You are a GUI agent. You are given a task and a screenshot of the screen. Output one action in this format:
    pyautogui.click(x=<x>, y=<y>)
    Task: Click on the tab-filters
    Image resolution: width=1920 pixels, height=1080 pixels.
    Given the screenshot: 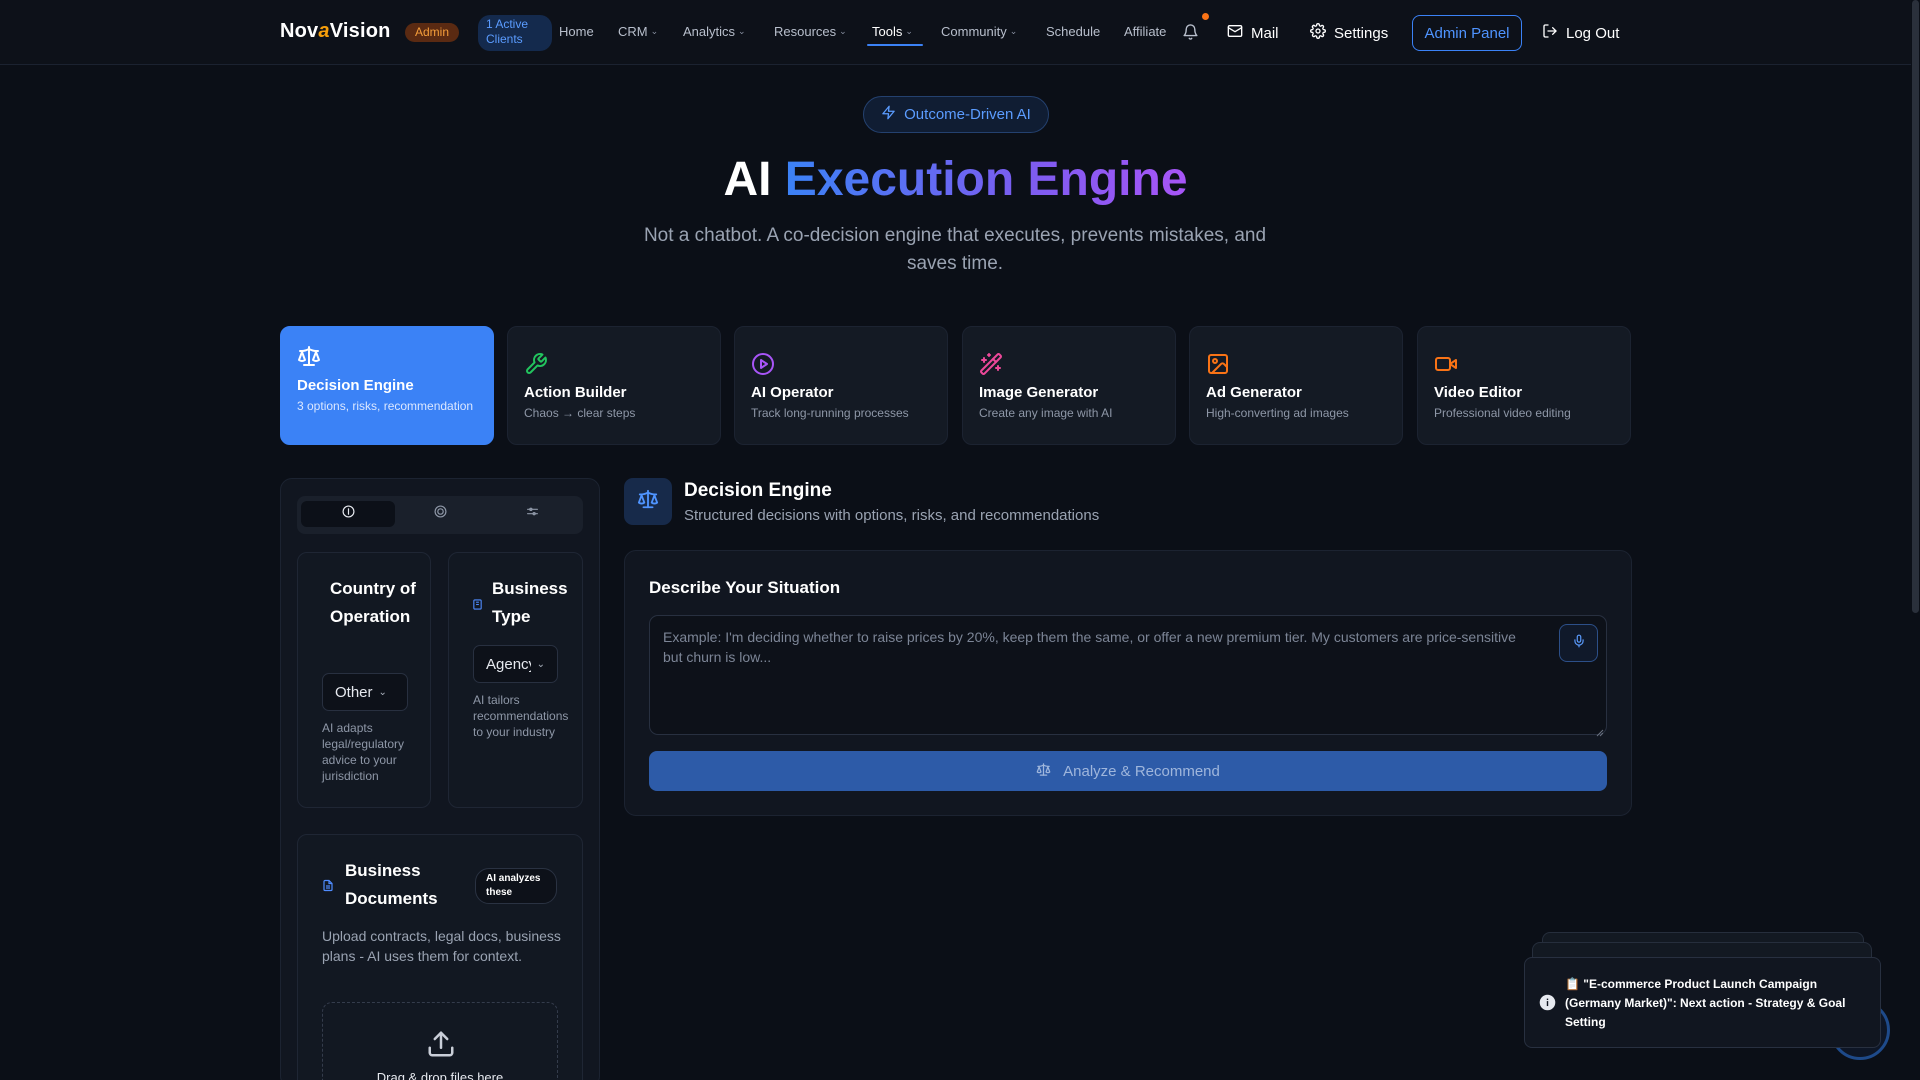 What is the action you would take?
    pyautogui.click(x=532, y=514)
    